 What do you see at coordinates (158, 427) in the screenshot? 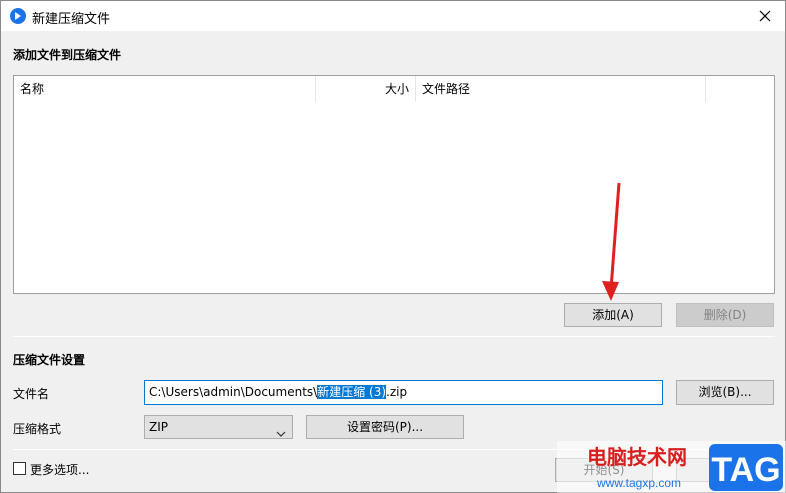
I see `format-value: ZIP` at bounding box center [158, 427].